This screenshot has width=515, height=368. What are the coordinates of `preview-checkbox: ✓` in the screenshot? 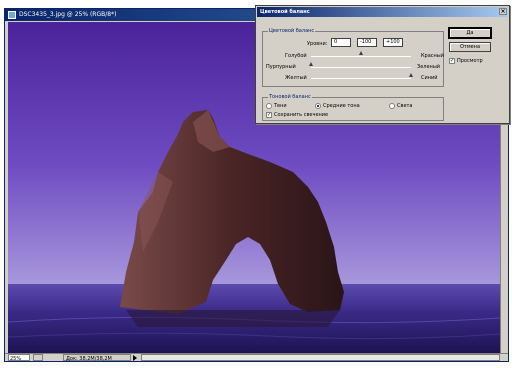 It's located at (452, 61).